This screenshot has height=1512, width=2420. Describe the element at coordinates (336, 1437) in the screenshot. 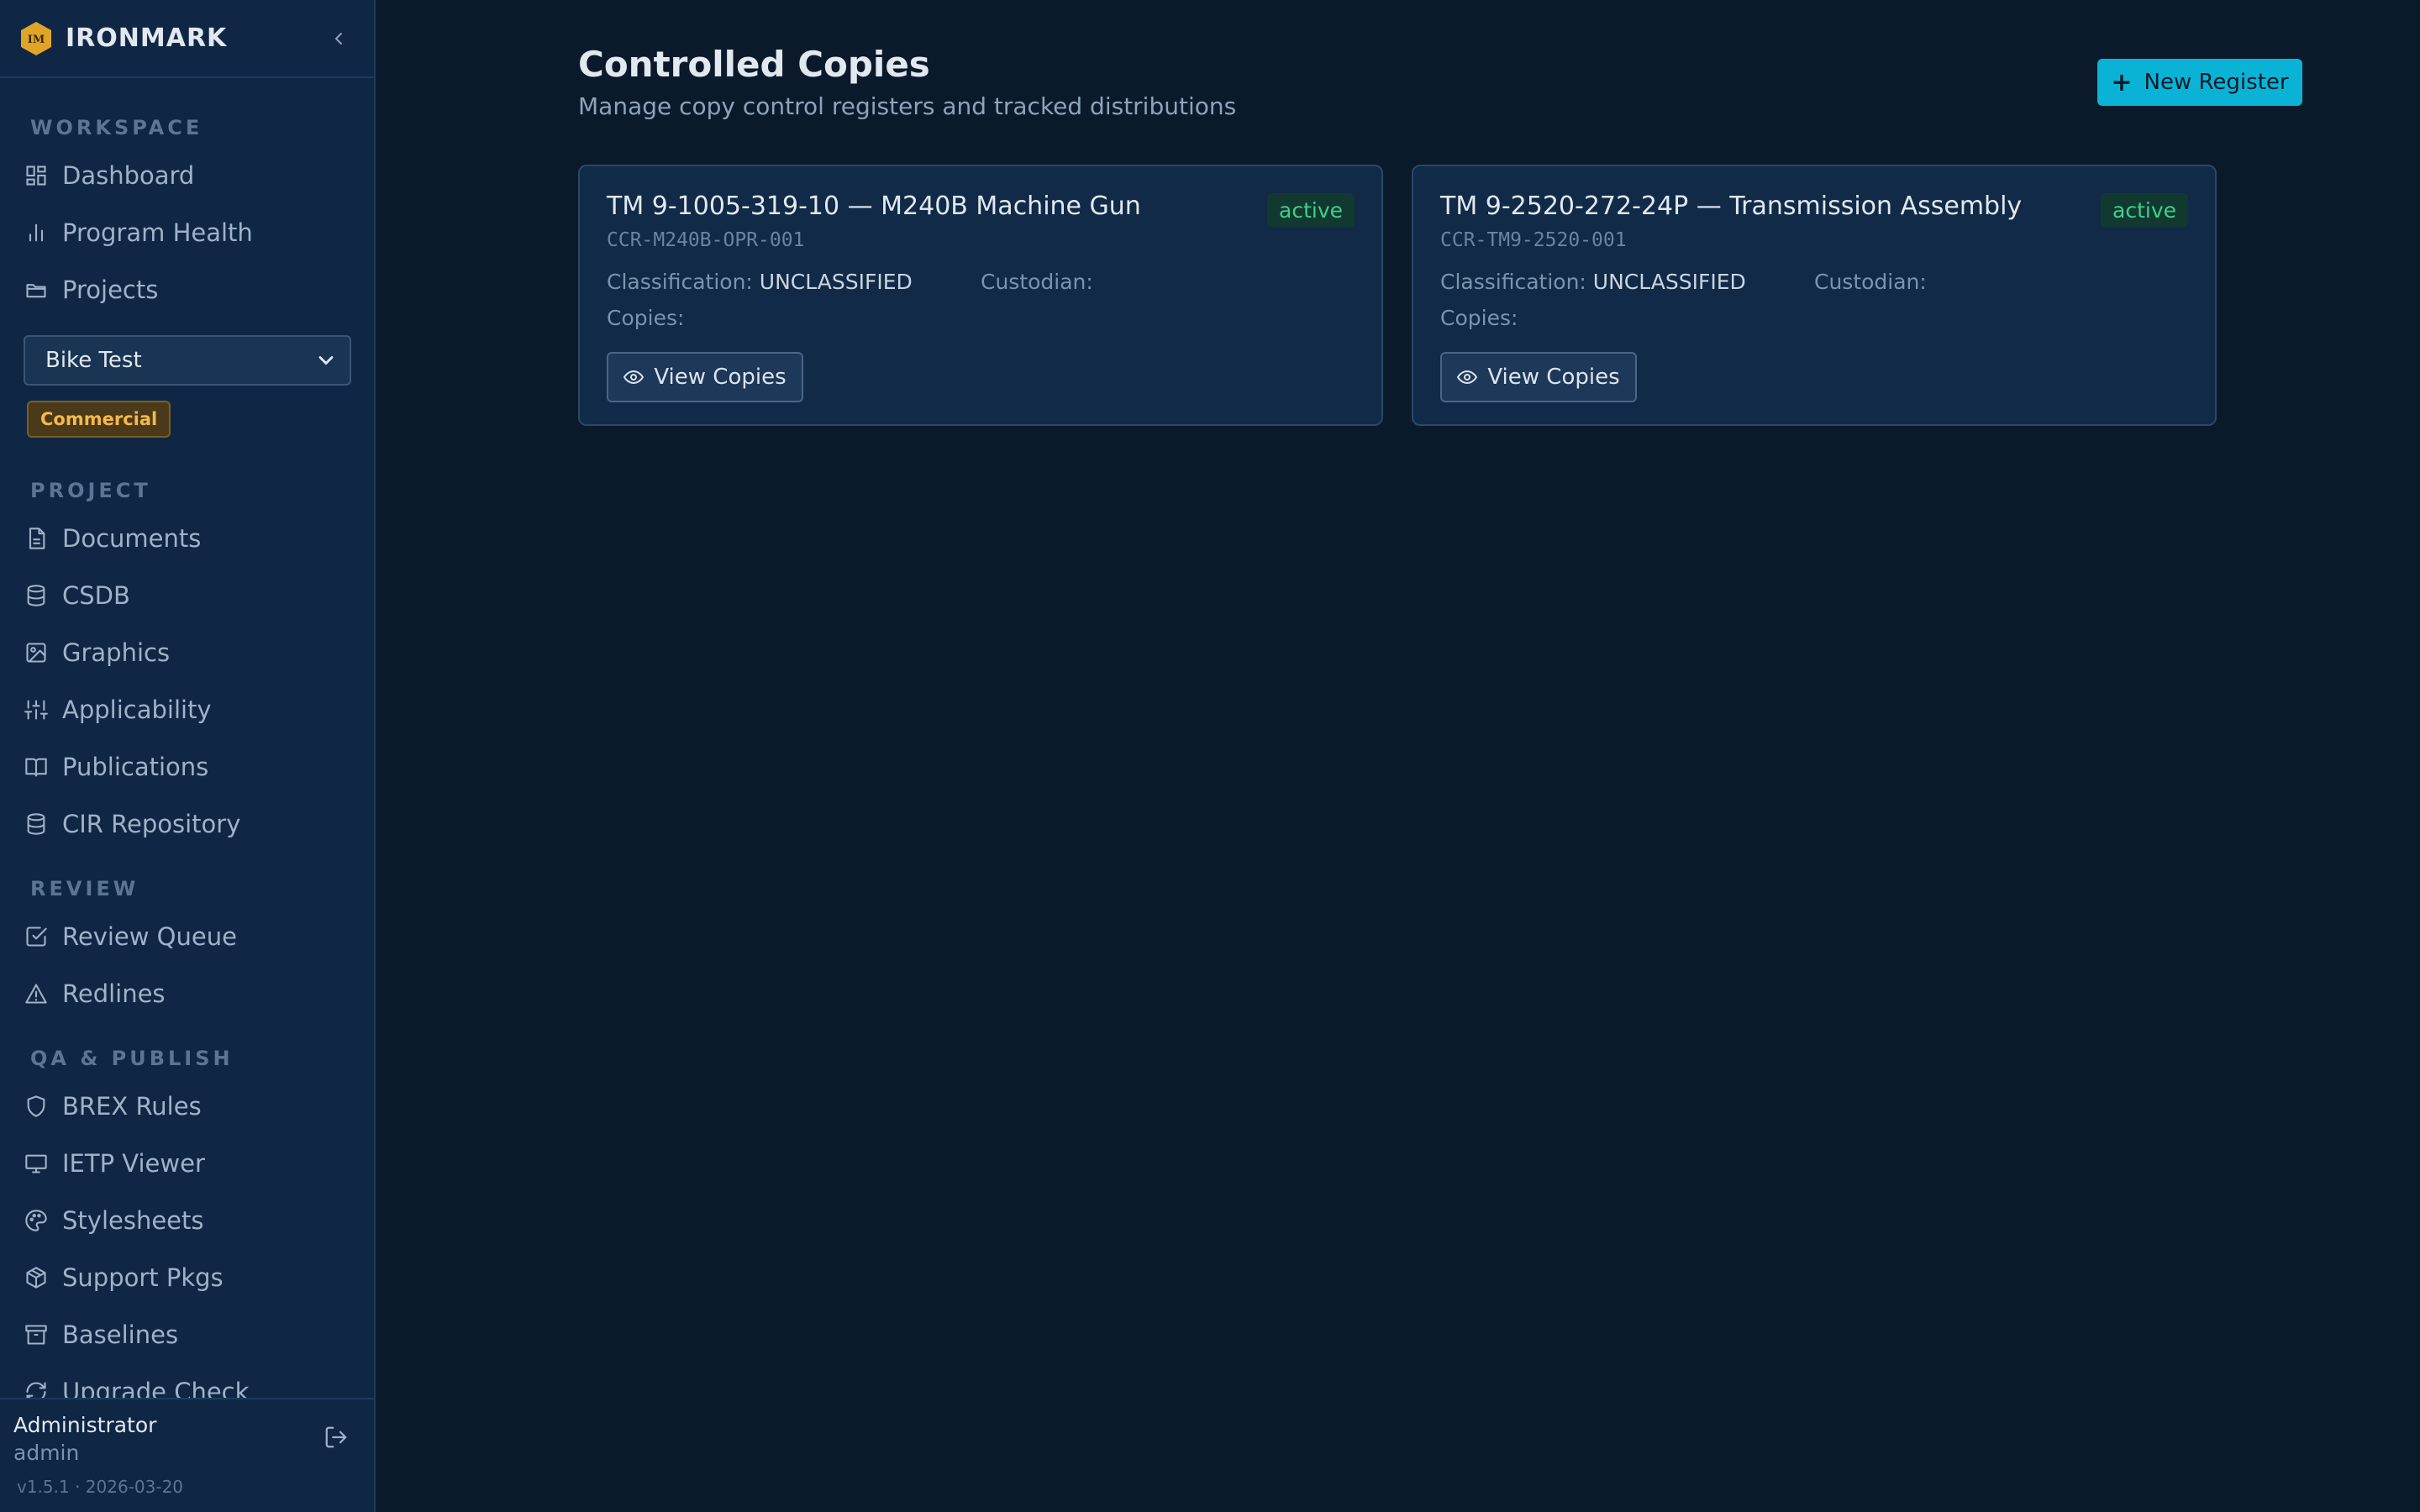

I see `logout-icon` at that location.